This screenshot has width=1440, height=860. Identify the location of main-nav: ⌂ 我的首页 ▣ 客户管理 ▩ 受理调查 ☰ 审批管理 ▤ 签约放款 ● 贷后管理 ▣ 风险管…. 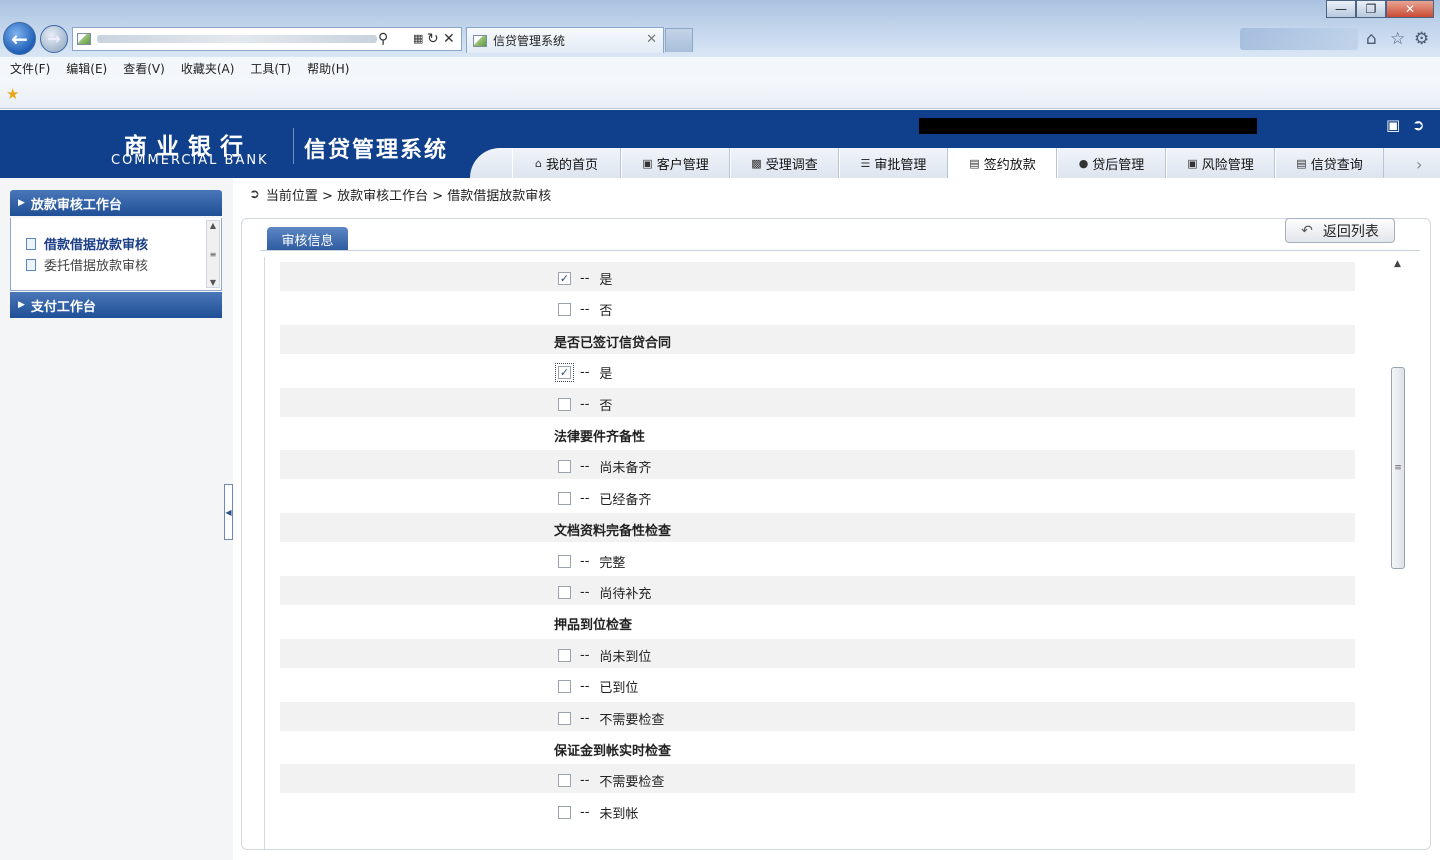
(948, 163).